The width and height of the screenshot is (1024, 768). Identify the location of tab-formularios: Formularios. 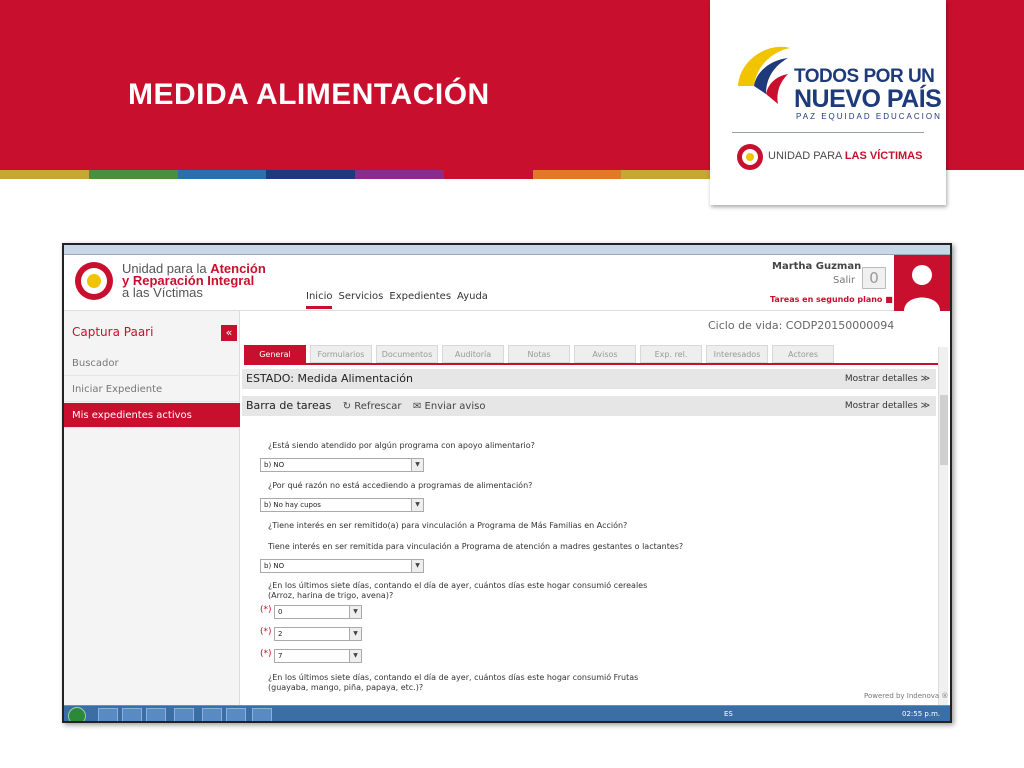
(341, 354).